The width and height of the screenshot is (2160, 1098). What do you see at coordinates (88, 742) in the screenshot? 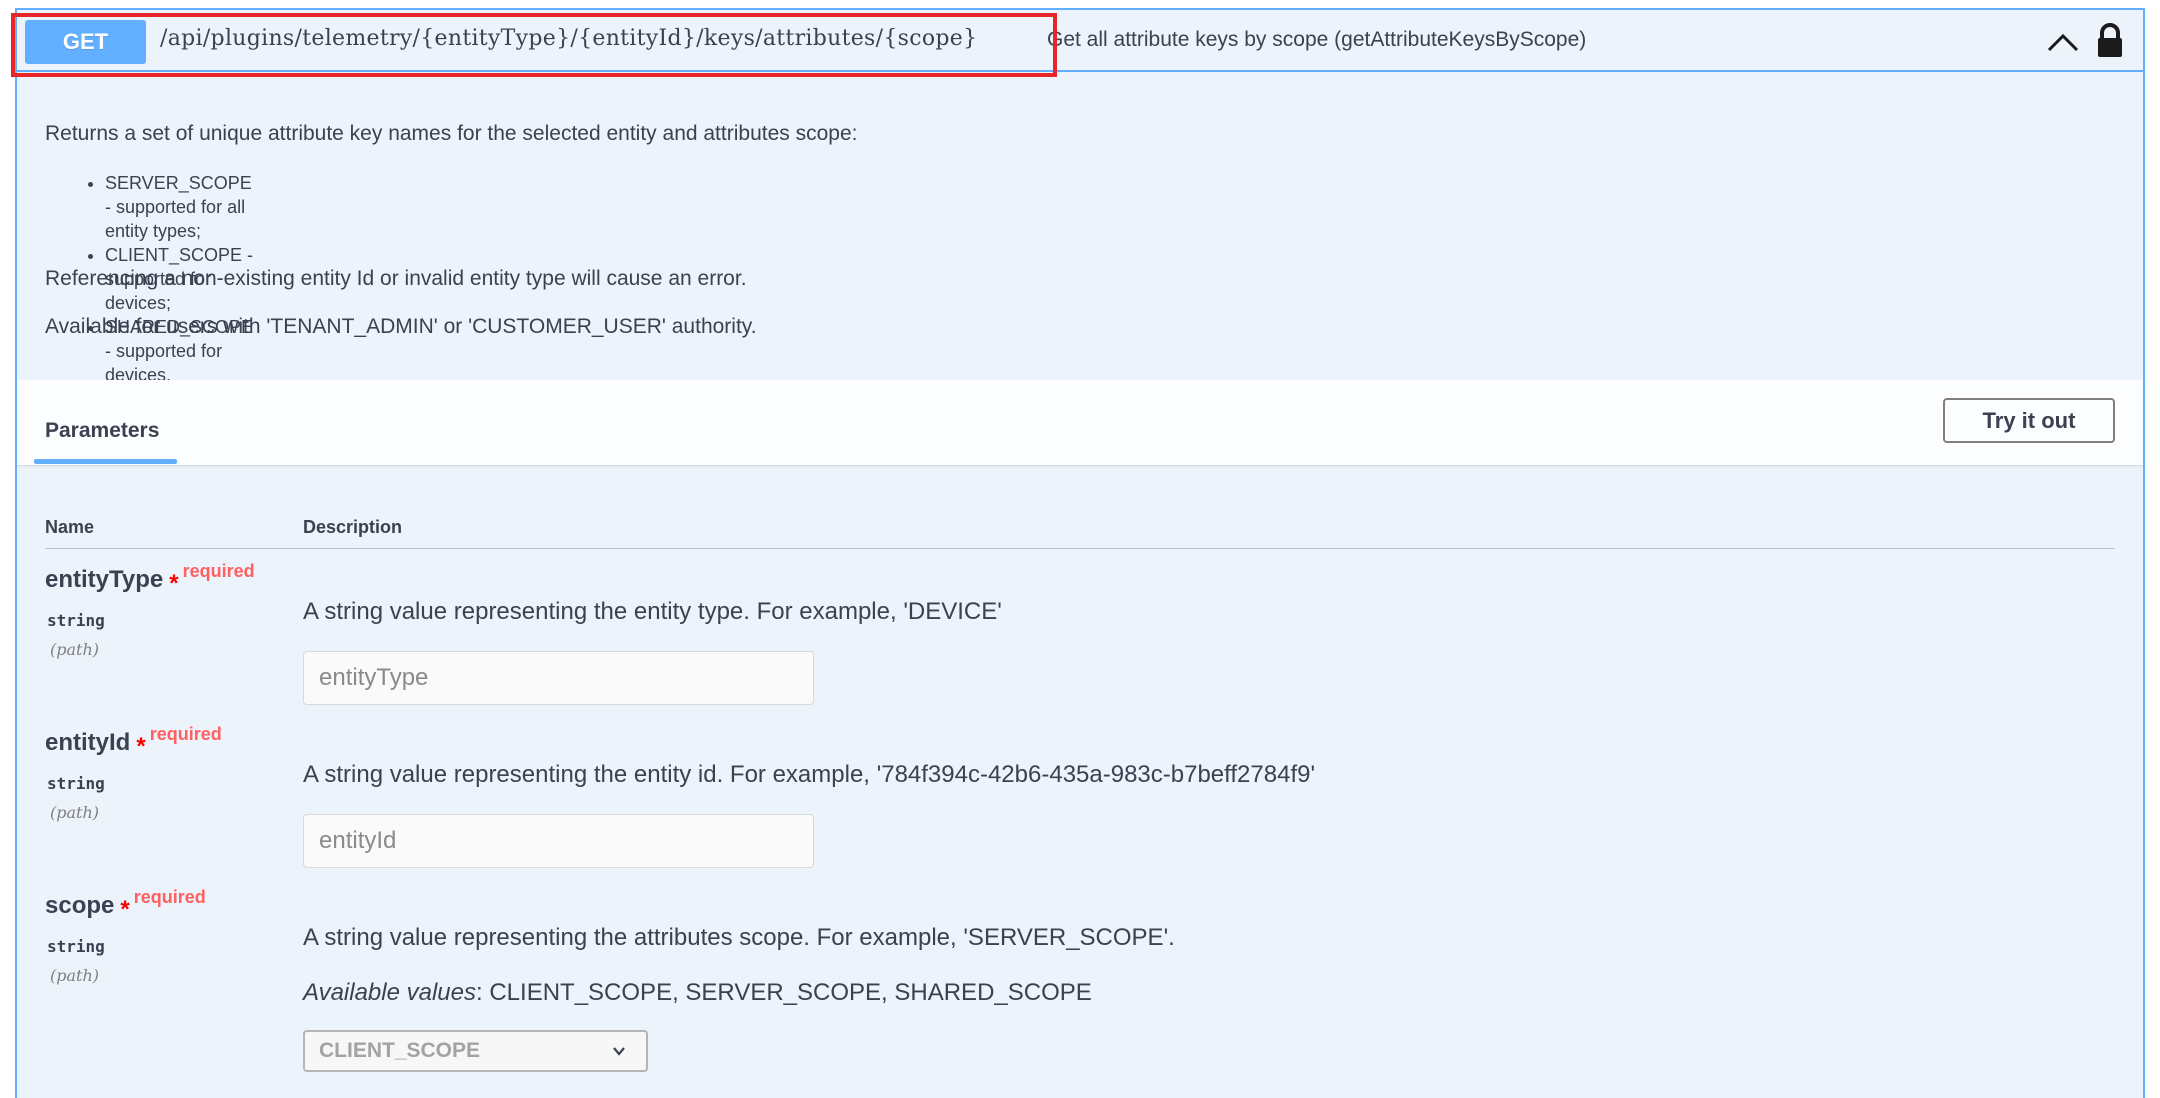
I see `param-name-text: entityId` at bounding box center [88, 742].